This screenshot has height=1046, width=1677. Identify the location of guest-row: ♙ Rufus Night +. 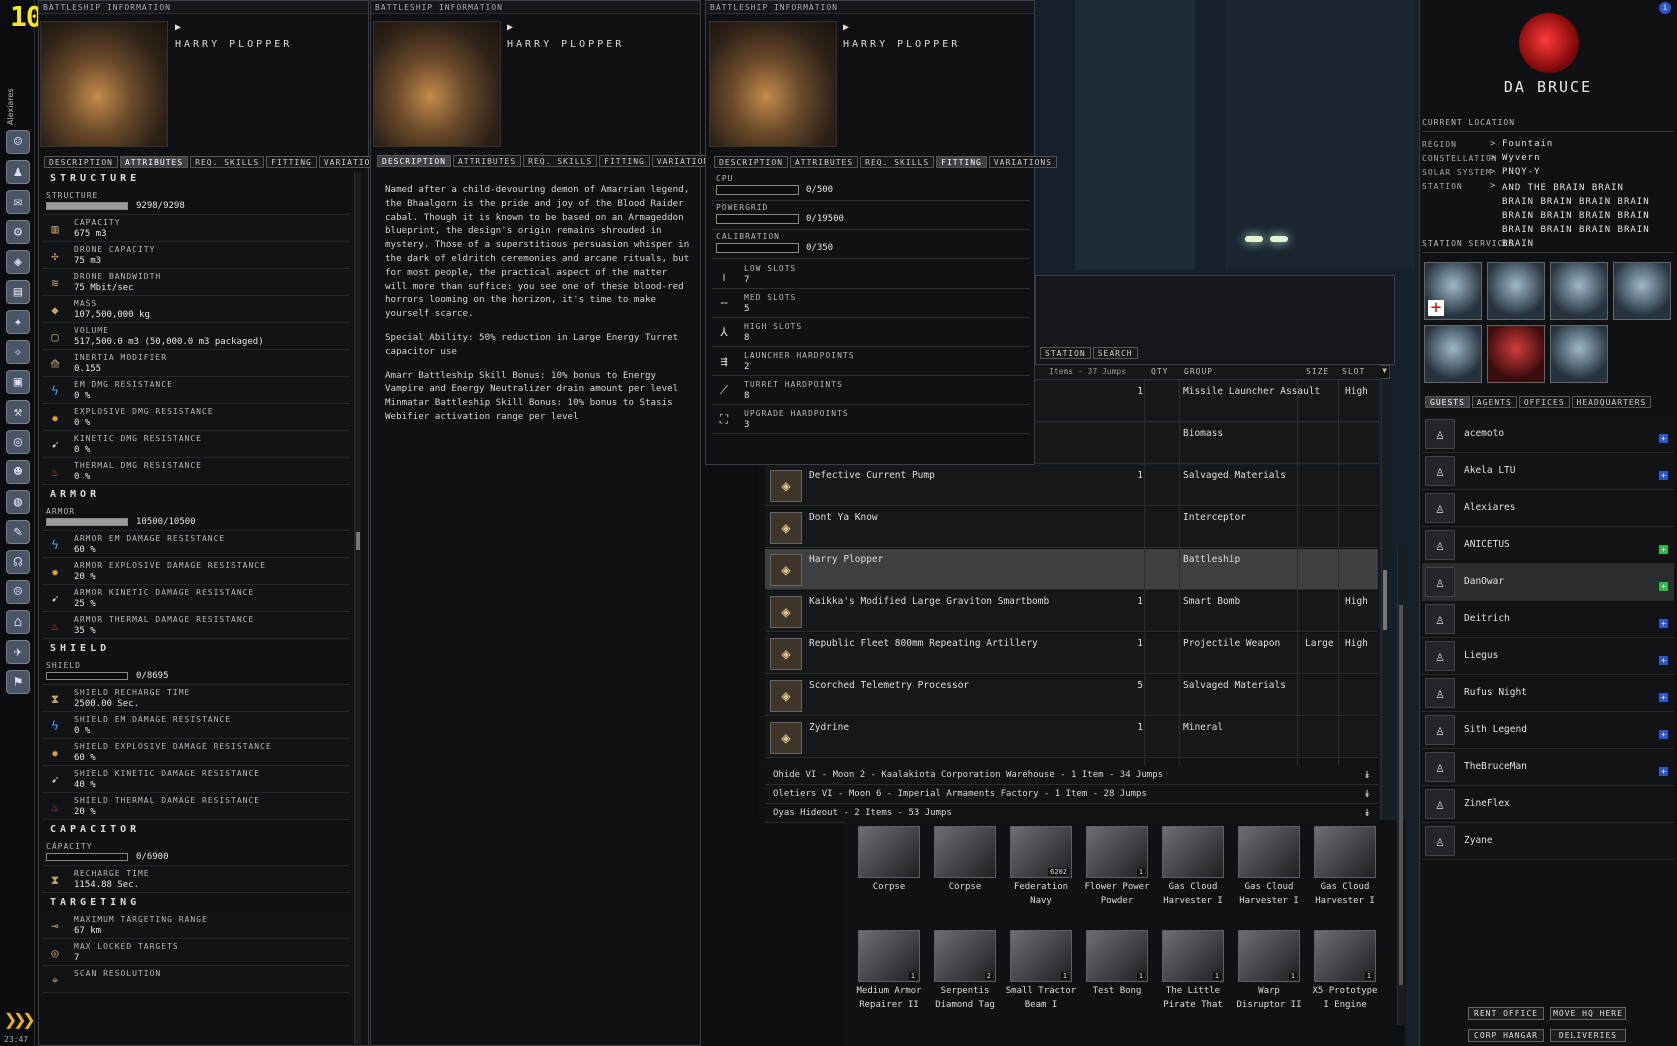
(1548, 693).